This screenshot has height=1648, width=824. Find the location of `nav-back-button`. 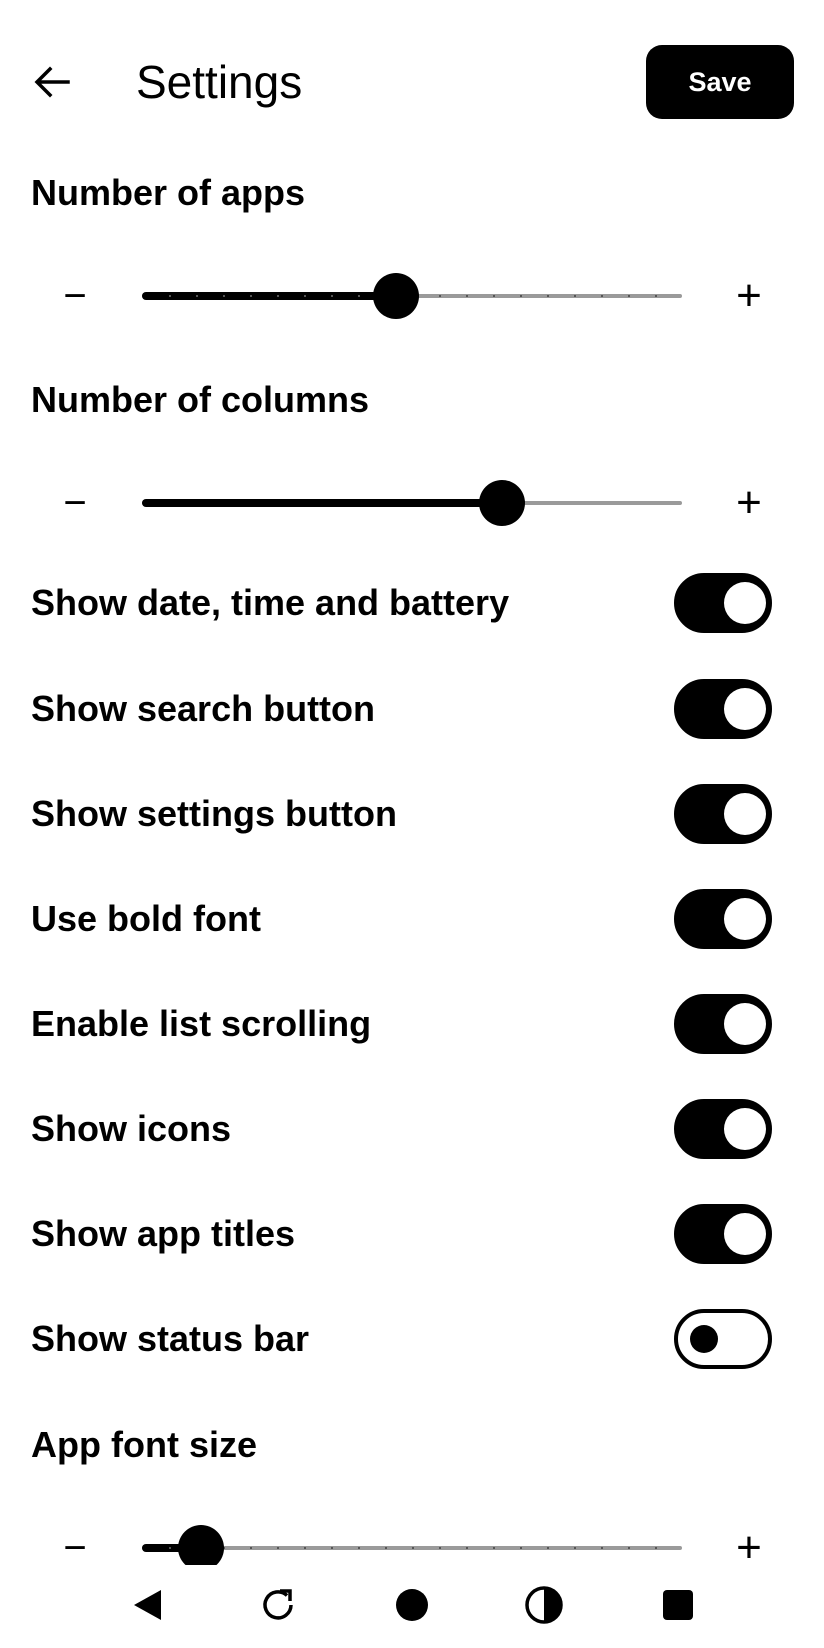

nav-back-button is located at coordinates (147, 1605).